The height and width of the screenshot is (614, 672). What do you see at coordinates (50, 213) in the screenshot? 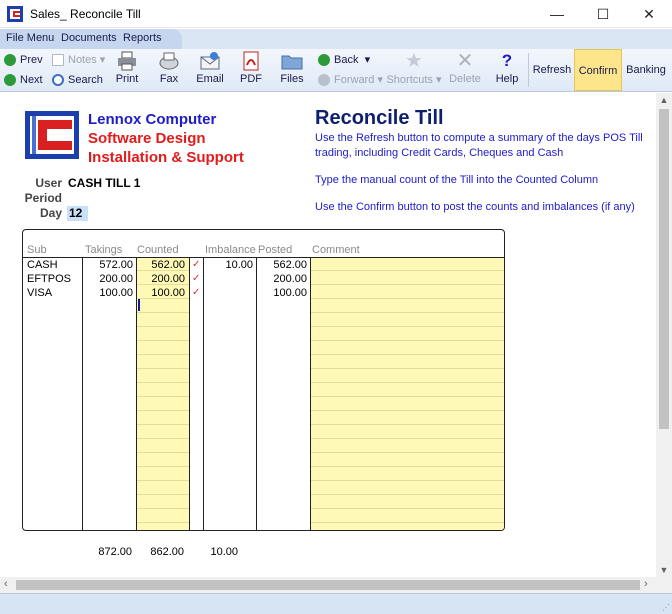
I see `day-label: Day` at bounding box center [50, 213].